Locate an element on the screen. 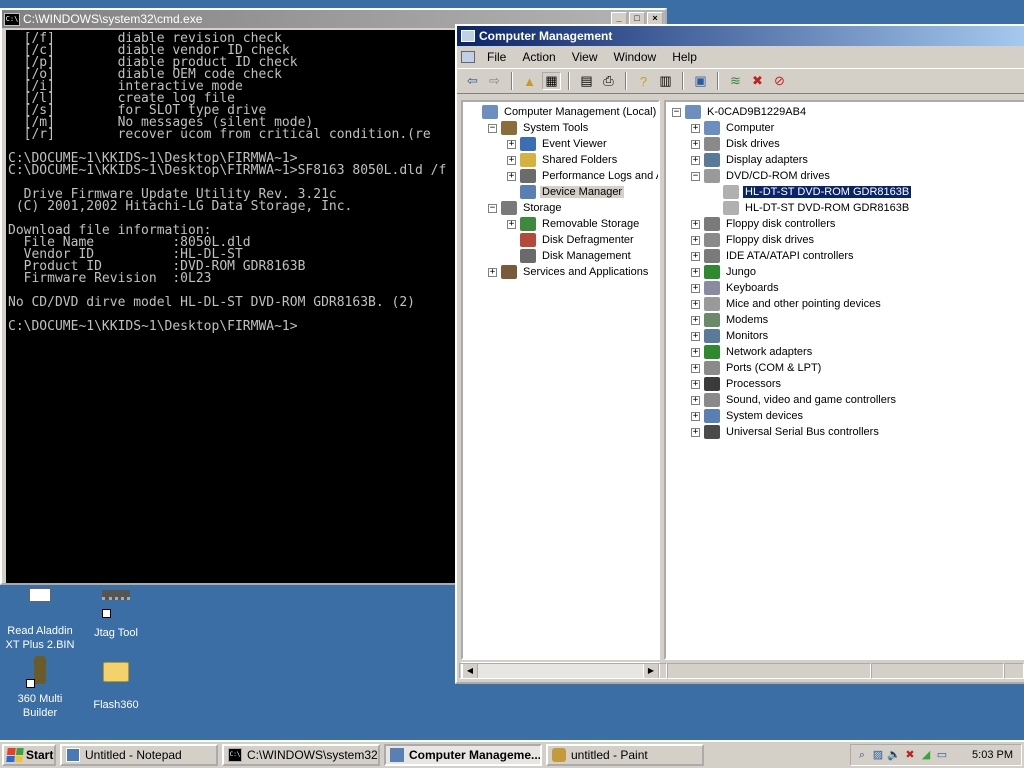  tree-item: + Mice and other pointing devices is located at coordinates (787, 304).